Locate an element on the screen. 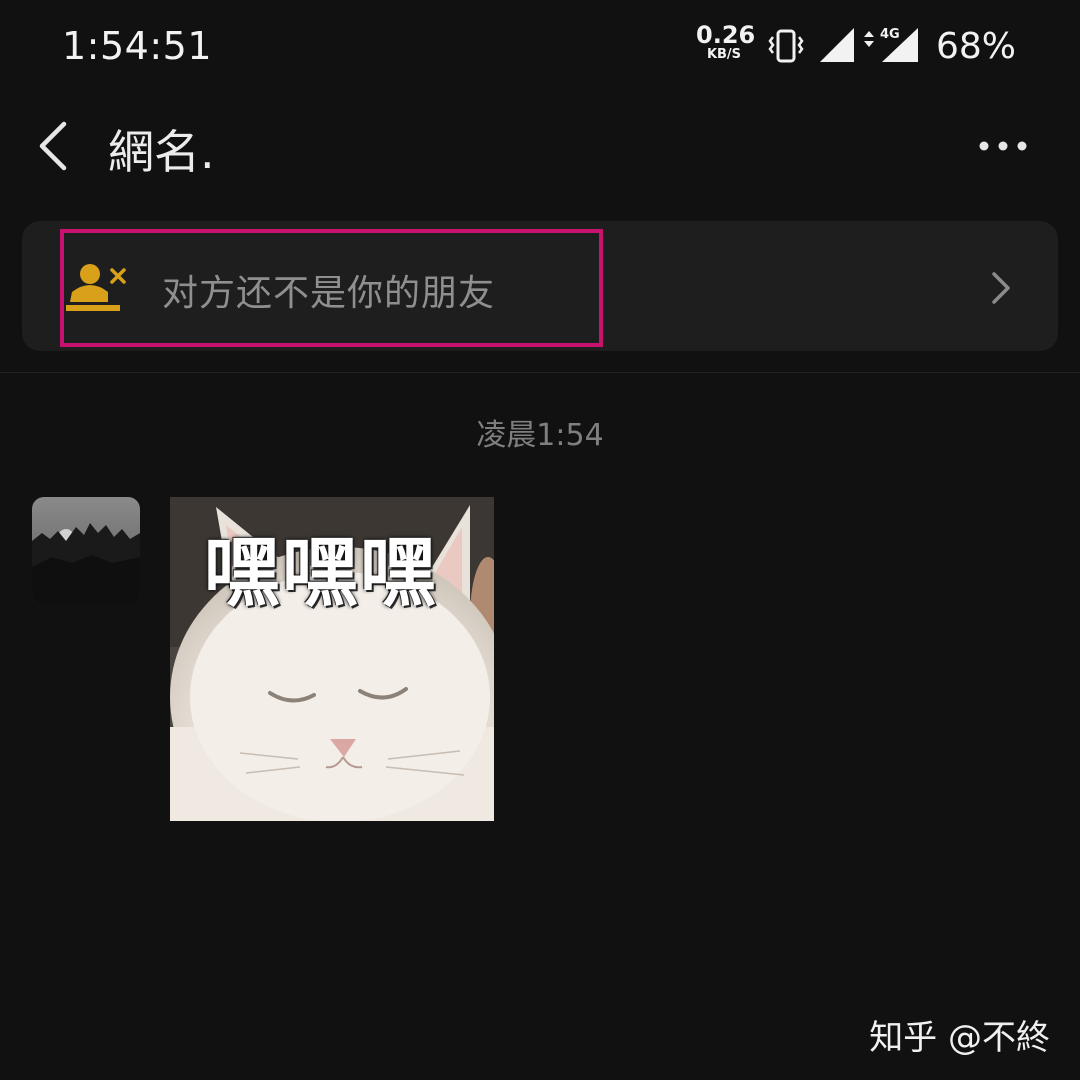 The width and height of the screenshot is (1080, 1080). message-timestamp: 凌晨1:54 is located at coordinates (540, 435).